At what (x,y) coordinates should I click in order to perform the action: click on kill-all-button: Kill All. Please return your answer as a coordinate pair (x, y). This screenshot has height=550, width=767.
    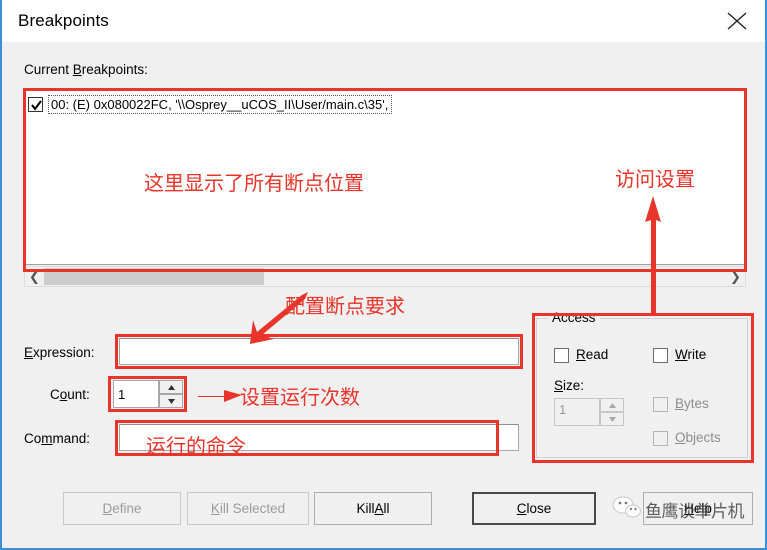
    Looking at the image, I should click on (373, 508).